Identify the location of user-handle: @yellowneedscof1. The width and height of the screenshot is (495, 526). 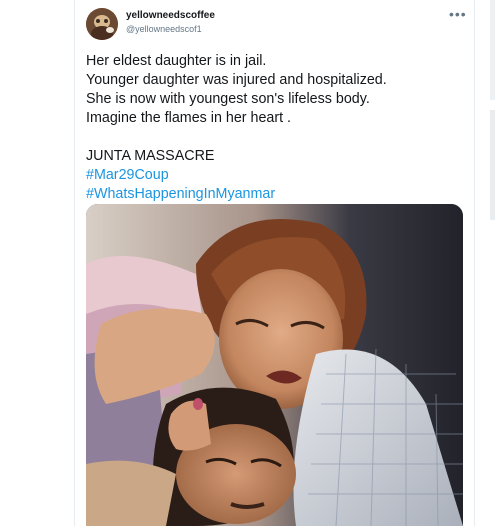
(164, 29).